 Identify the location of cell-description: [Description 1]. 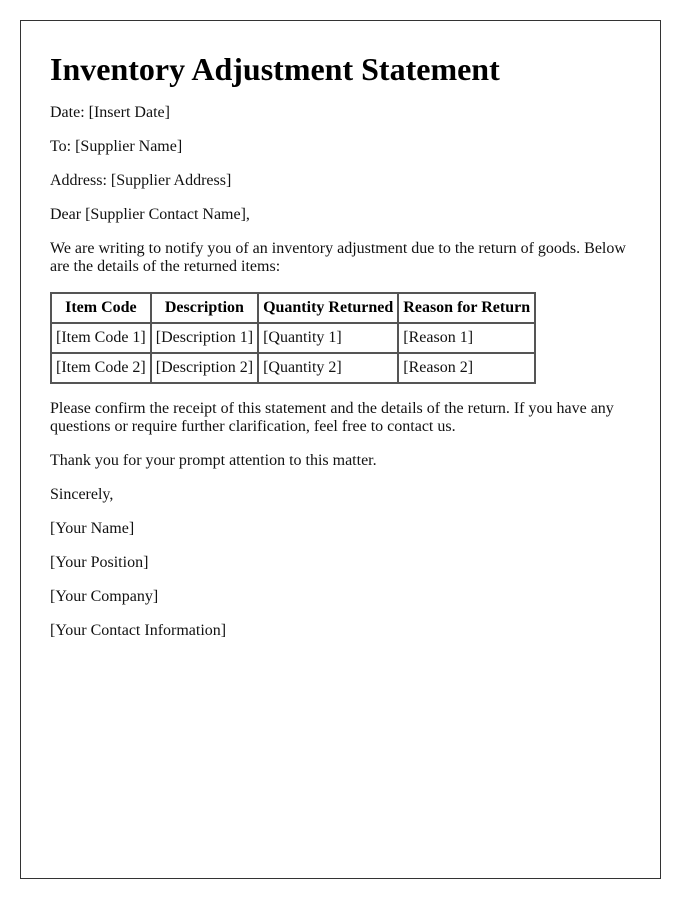
(204, 338).